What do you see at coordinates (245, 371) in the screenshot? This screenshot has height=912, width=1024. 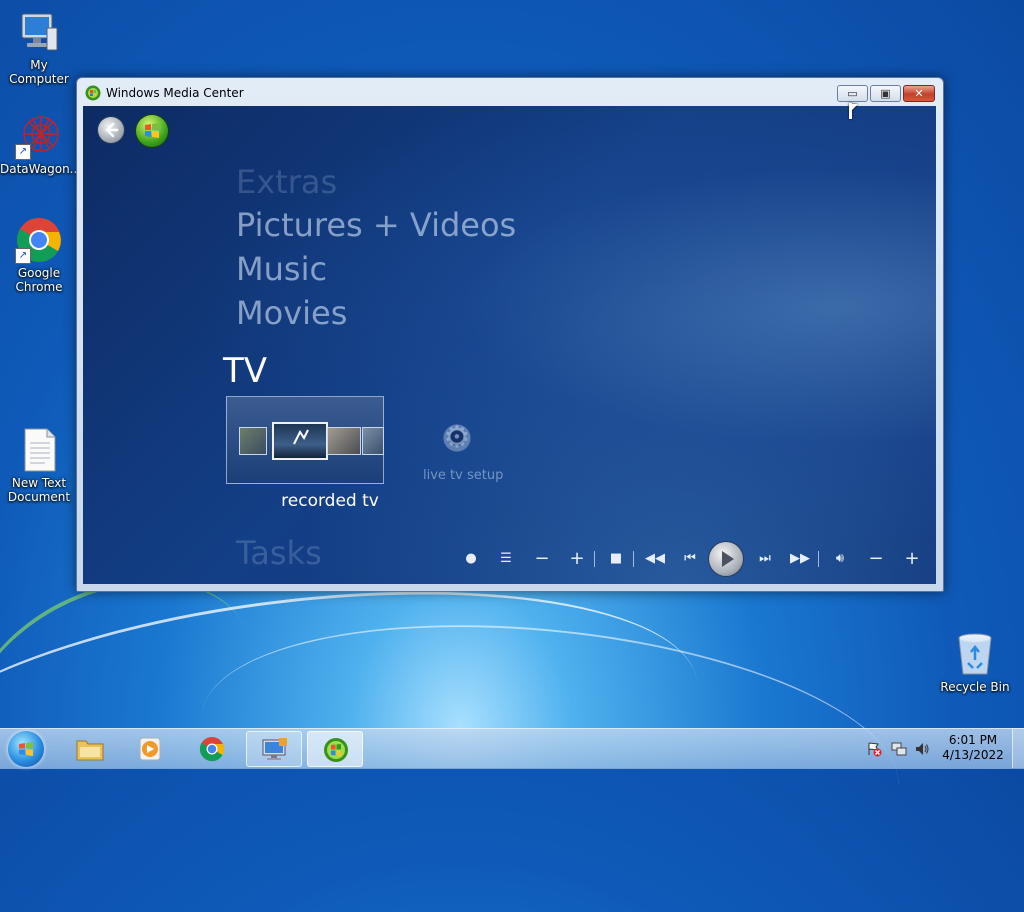 I see `menu-item-tv: TV` at bounding box center [245, 371].